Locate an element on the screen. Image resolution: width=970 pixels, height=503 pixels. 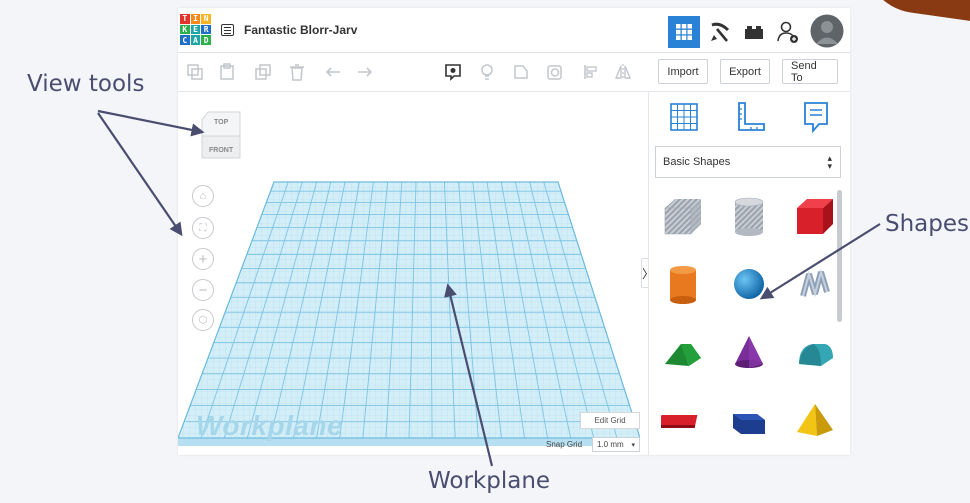
workplane-grid-icon is located at coordinates (684, 117).